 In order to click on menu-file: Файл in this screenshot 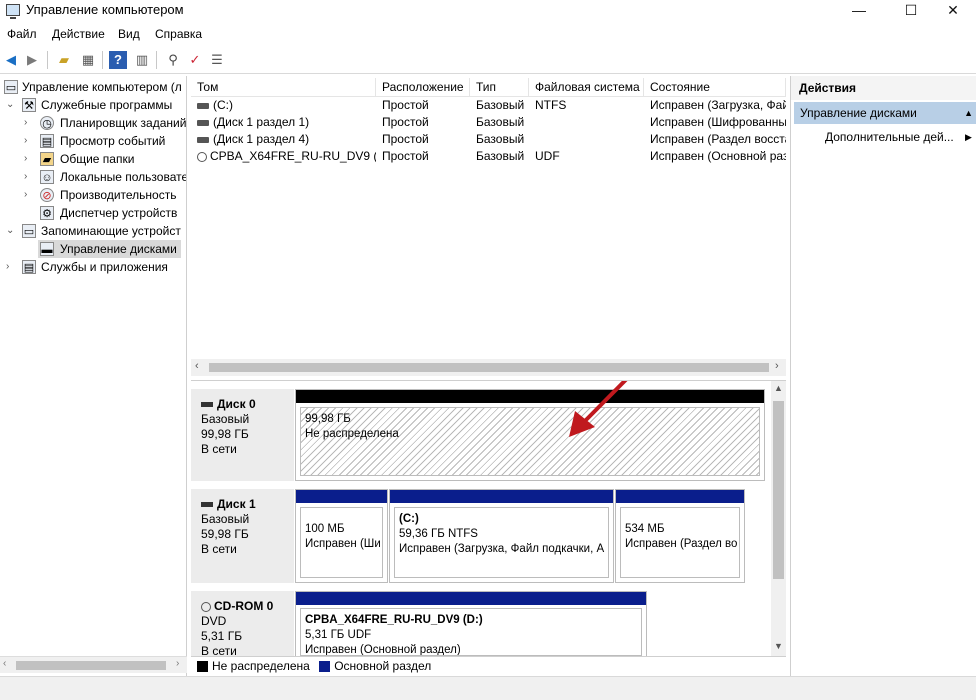, I will do `click(22, 34)`.